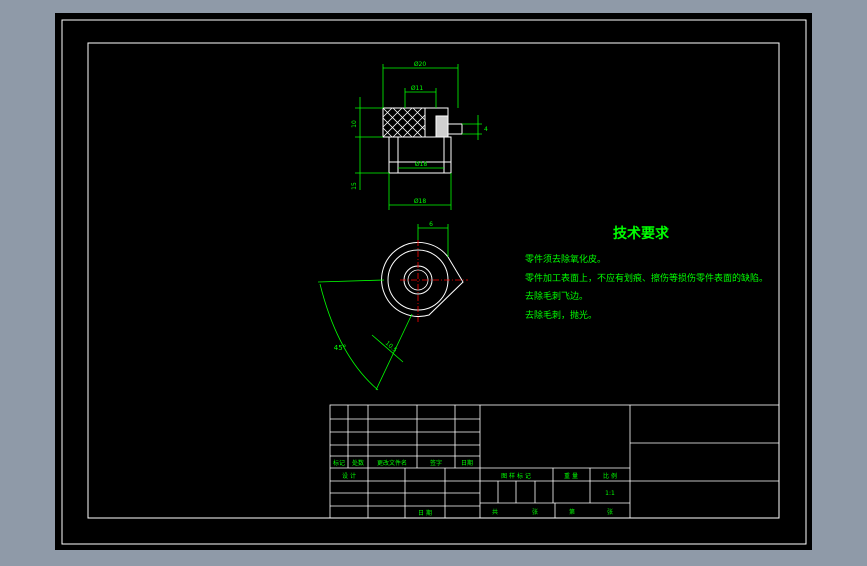 This screenshot has height=566, width=867. Describe the element at coordinates (565, 259) in the screenshot. I see `tech-requirement-1: 零件须去除氧化皮。` at that location.